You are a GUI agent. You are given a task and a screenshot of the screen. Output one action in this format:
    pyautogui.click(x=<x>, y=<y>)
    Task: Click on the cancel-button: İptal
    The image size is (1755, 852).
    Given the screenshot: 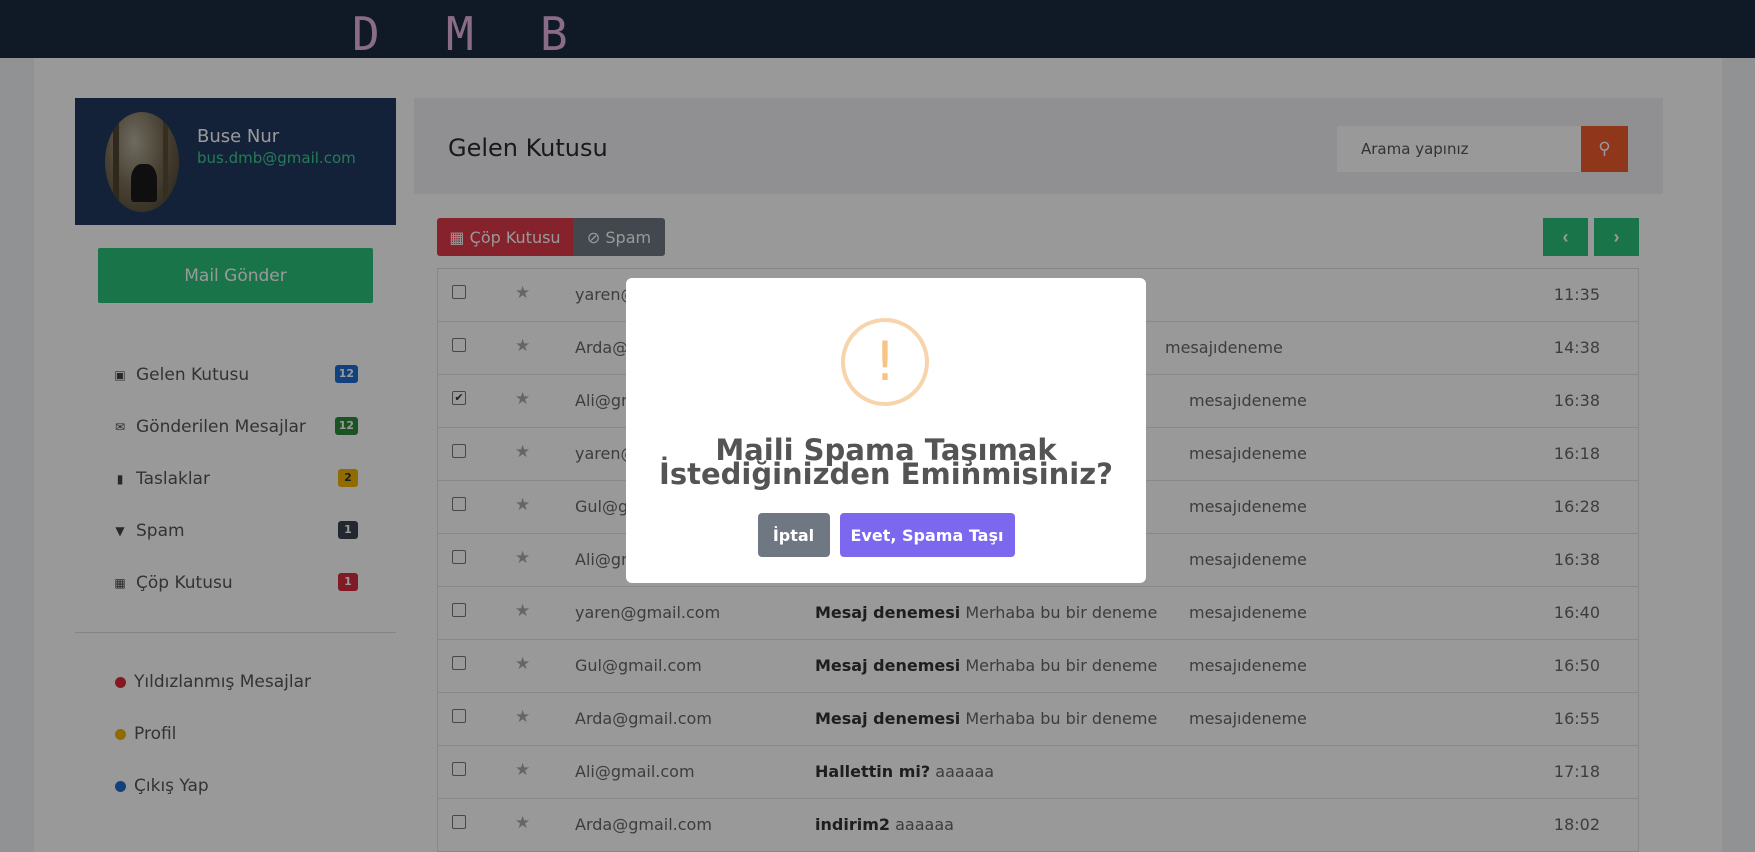 What is the action you would take?
    pyautogui.click(x=793, y=535)
    